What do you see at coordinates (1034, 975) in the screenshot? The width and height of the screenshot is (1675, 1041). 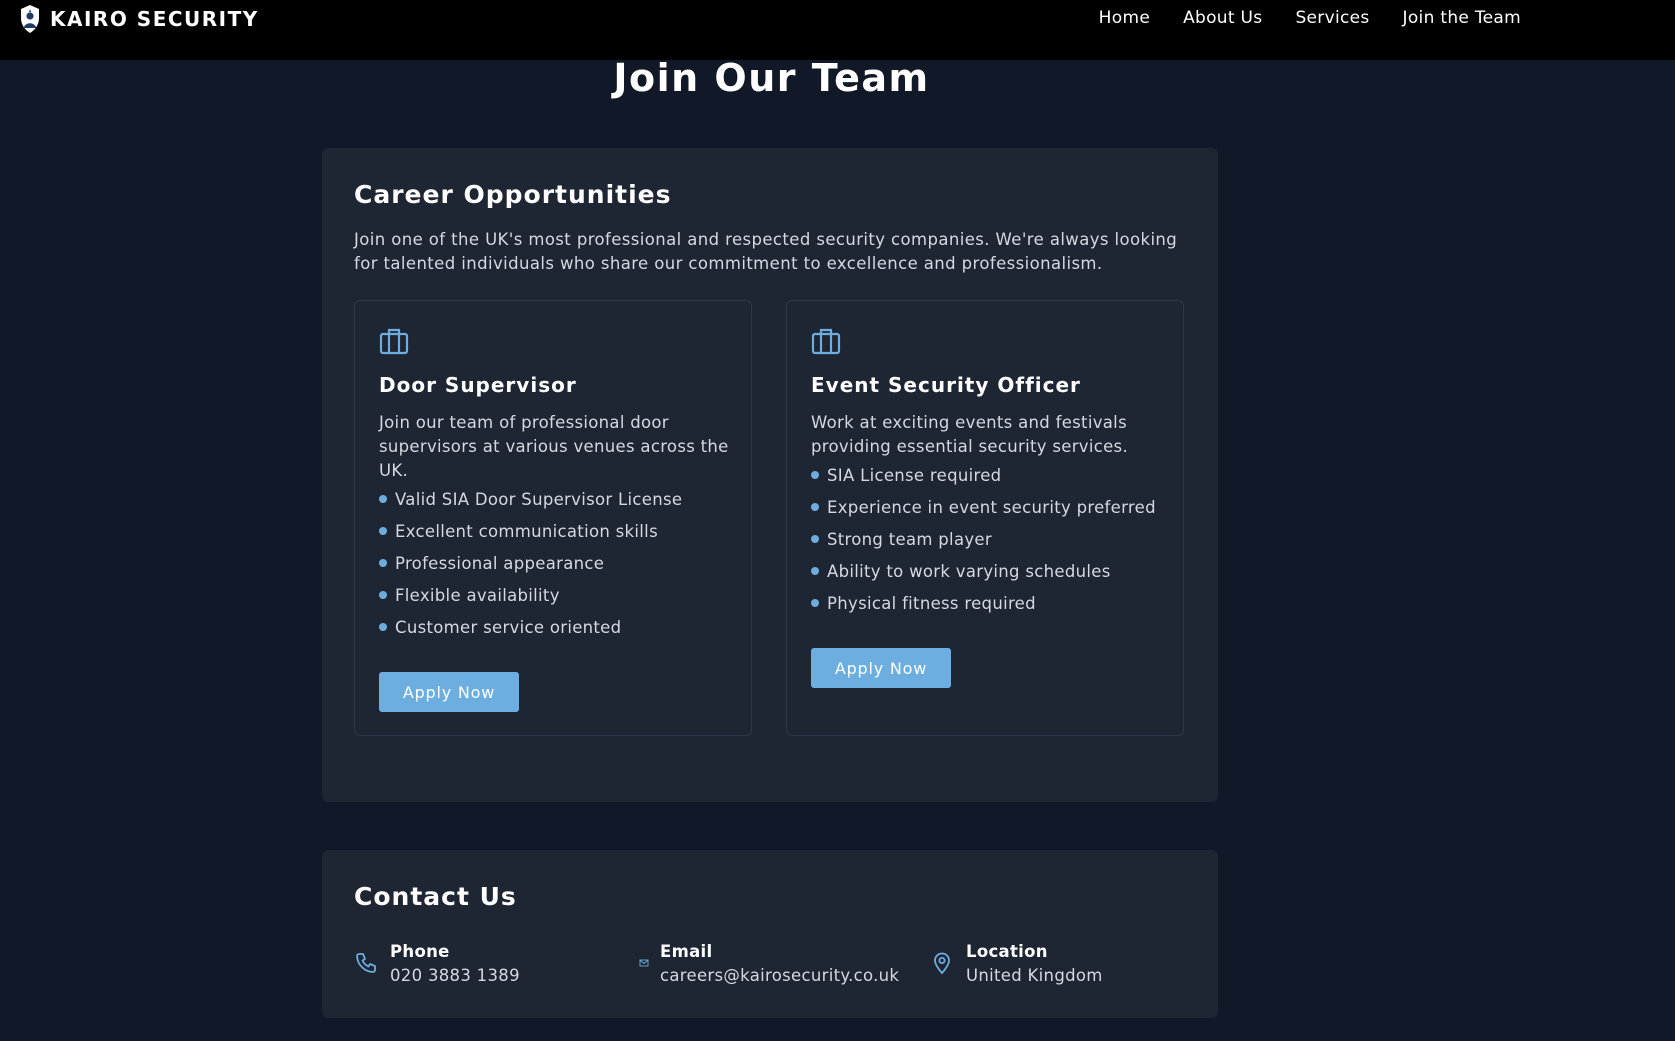 I see `contact-value: United Kingdom` at bounding box center [1034, 975].